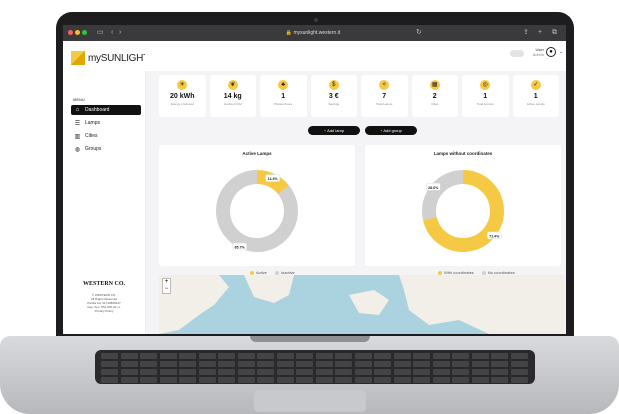 This screenshot has width=619, height=414. What do you see at coordinates (287, 272) in the screenshot?
I see `legend-label-inactive: Inactive` at bounding box center [287, 272].